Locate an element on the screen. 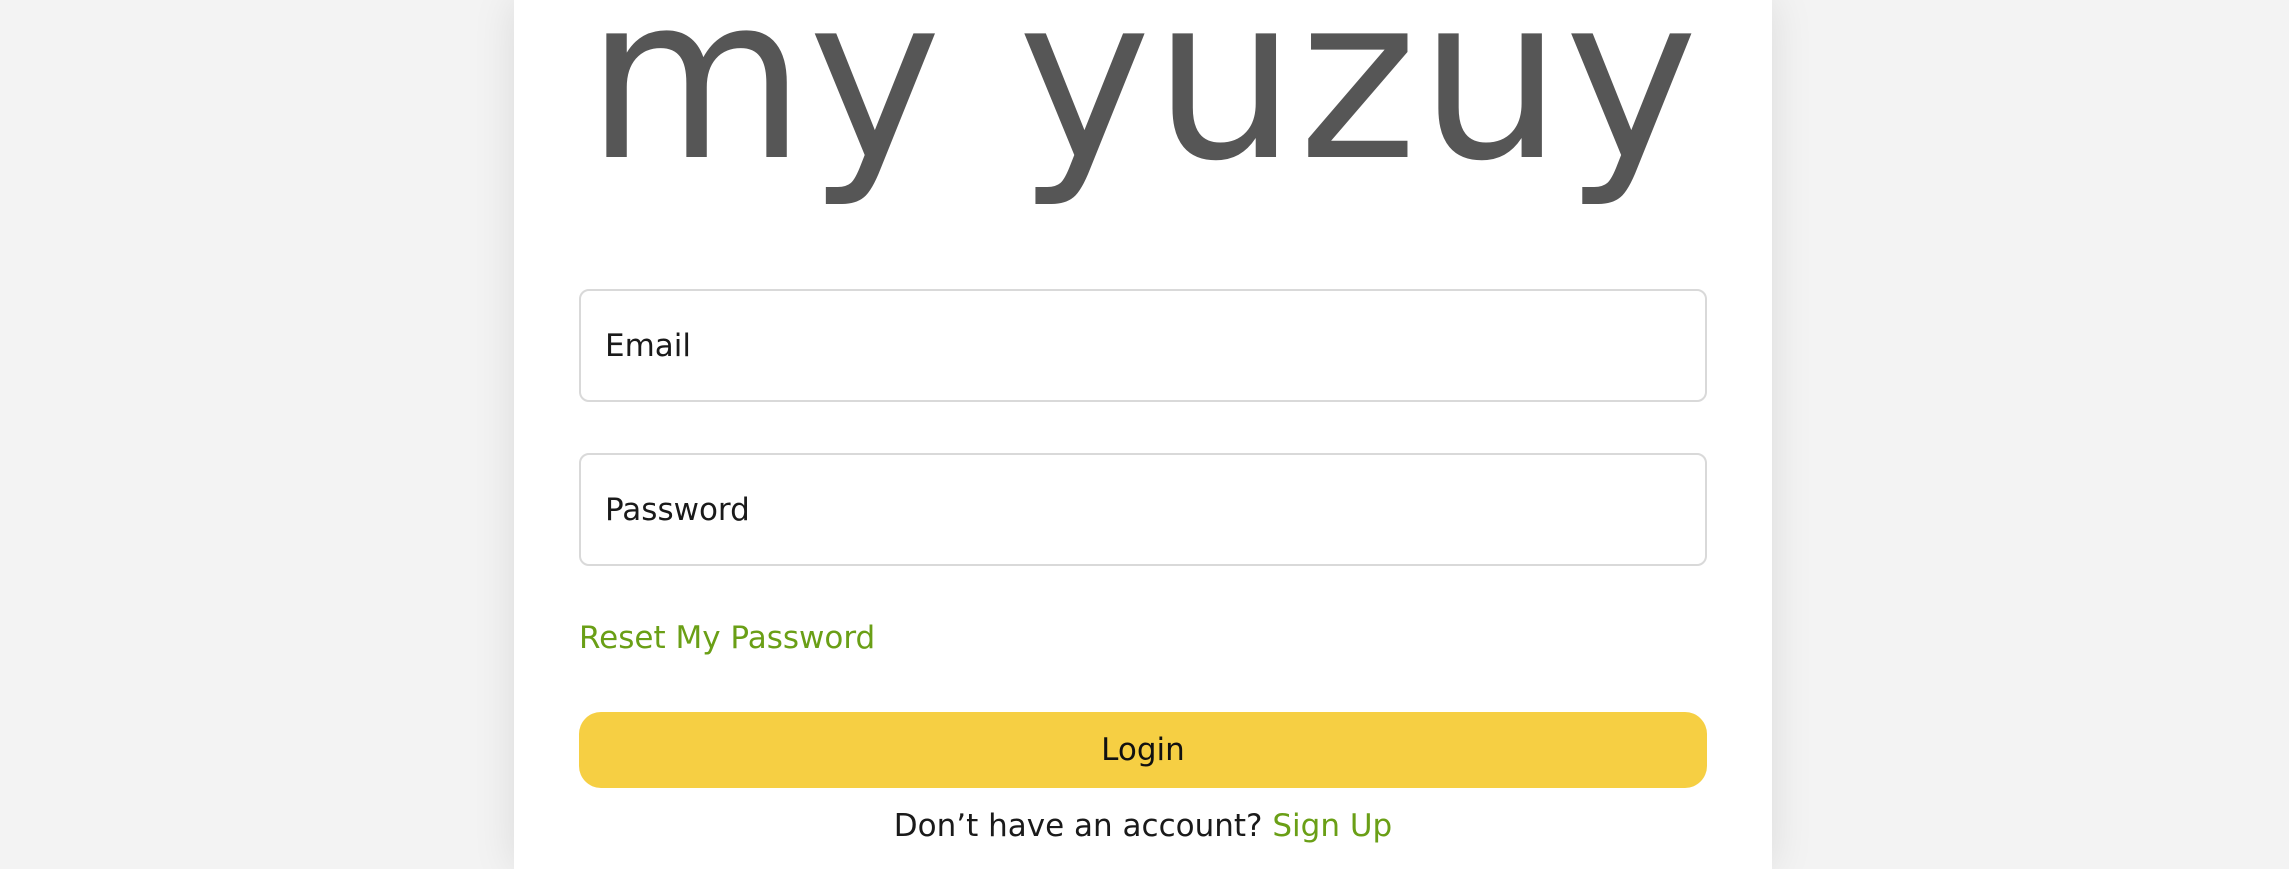  reset-password-link: Reset My Password is located at coordinates (727, 638).